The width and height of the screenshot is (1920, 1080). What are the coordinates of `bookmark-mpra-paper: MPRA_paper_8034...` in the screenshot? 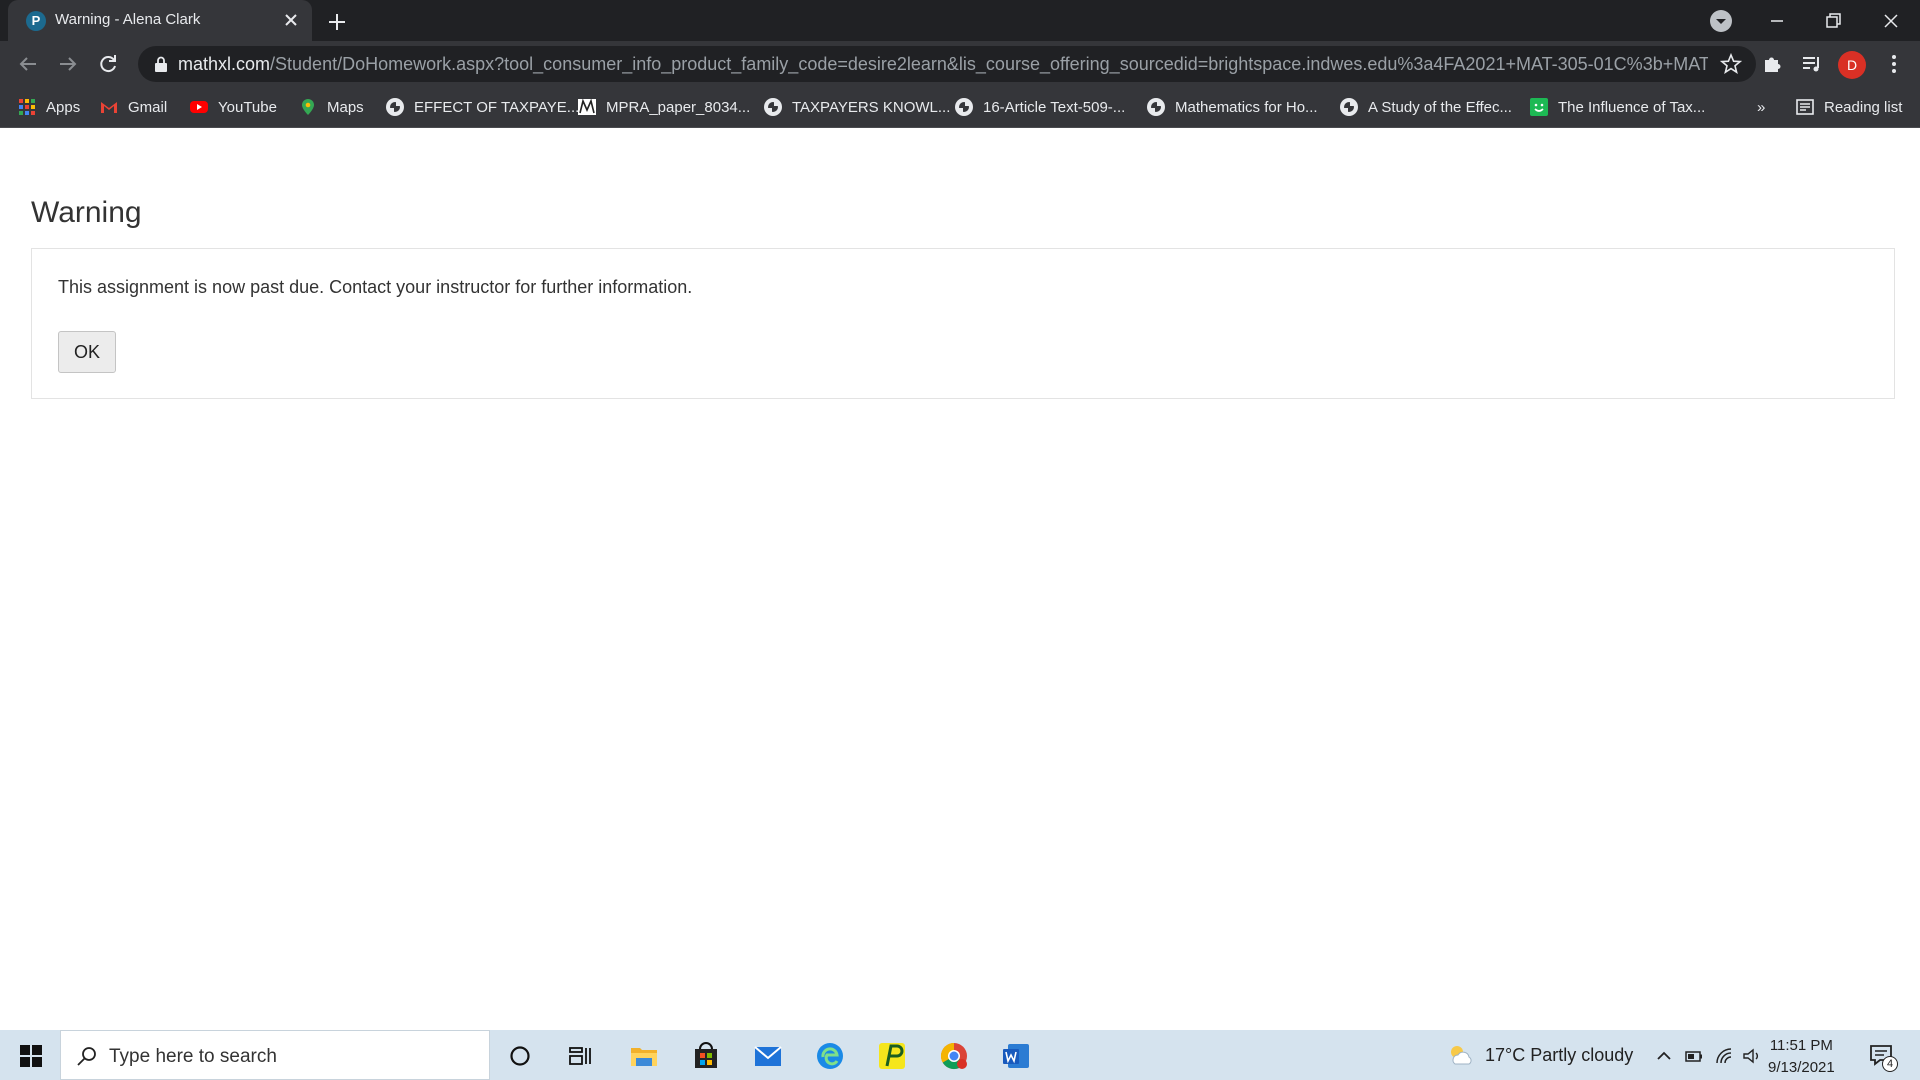 It's located at (664, 107).